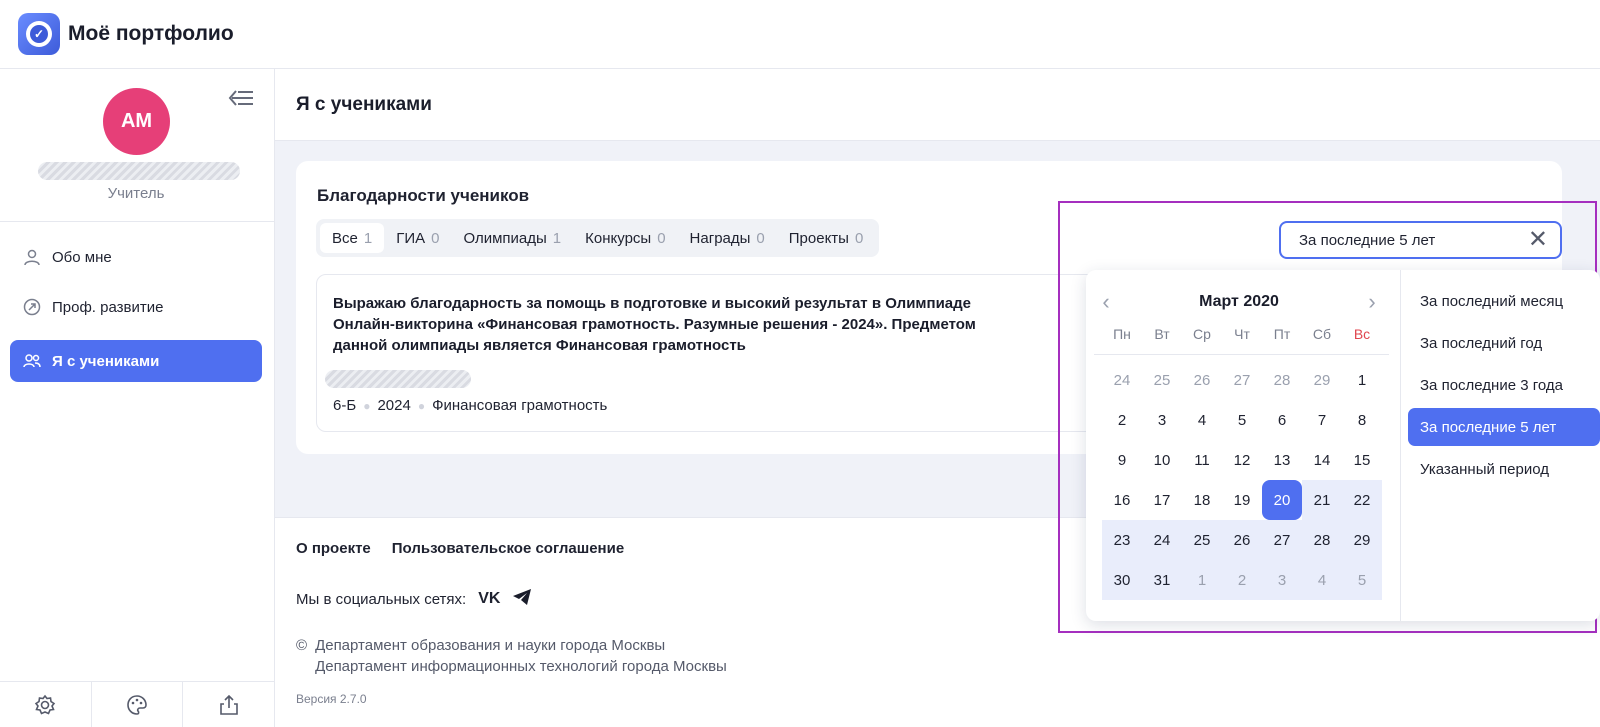  What do you see at coordinates (417, 238) in the screenshot?
I see `tab-gia: ГИА 0` at bounding box center [417, 238].